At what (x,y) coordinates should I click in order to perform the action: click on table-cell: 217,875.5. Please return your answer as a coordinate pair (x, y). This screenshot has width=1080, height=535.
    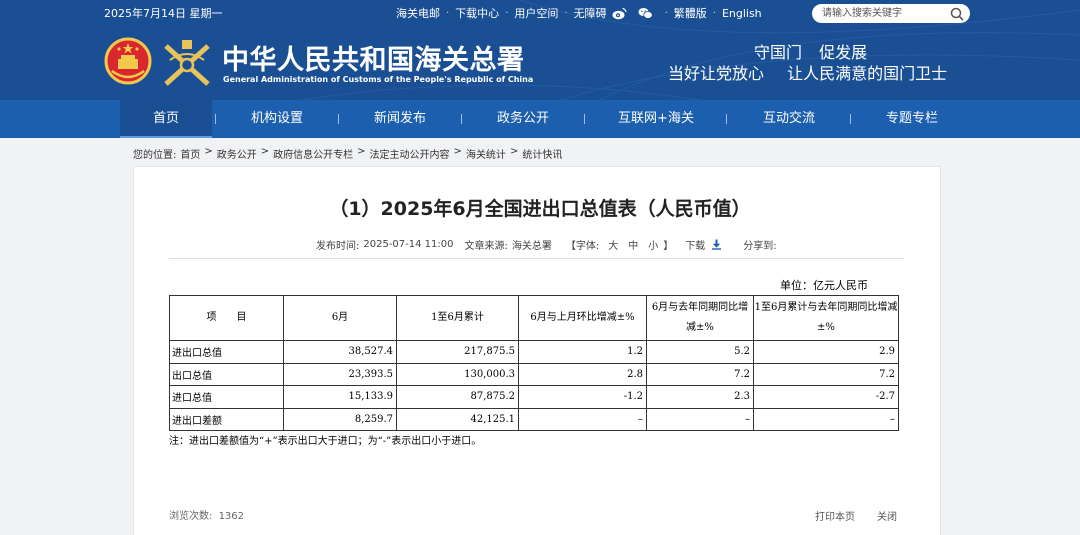
    Looking at the image, I should click on (457, 352).